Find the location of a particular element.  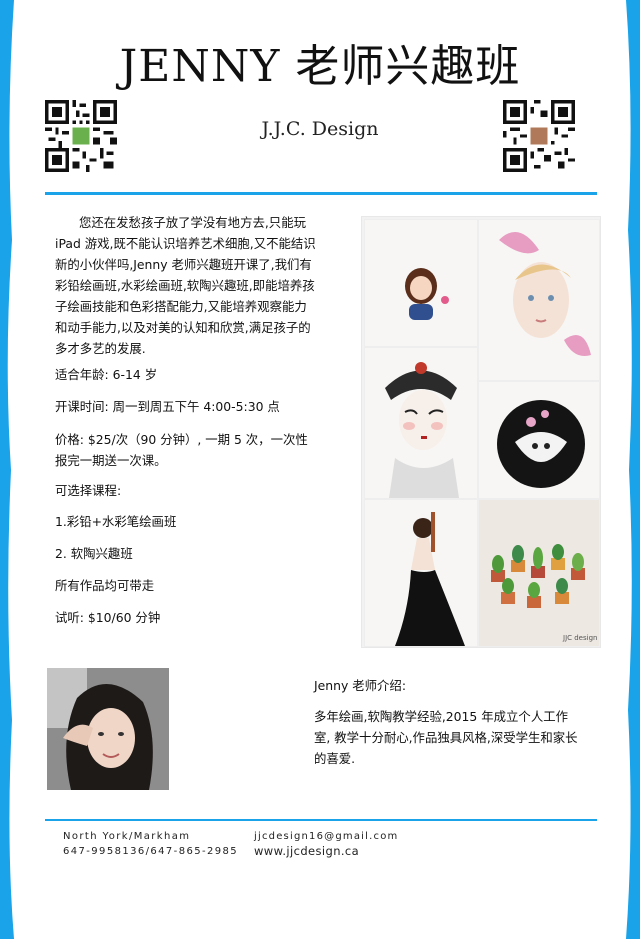

price-info: 价格: $25/次（90 分钟）, 一期 5 次，一次性报完一期送一次课。 is located at coordinates (181, 450).